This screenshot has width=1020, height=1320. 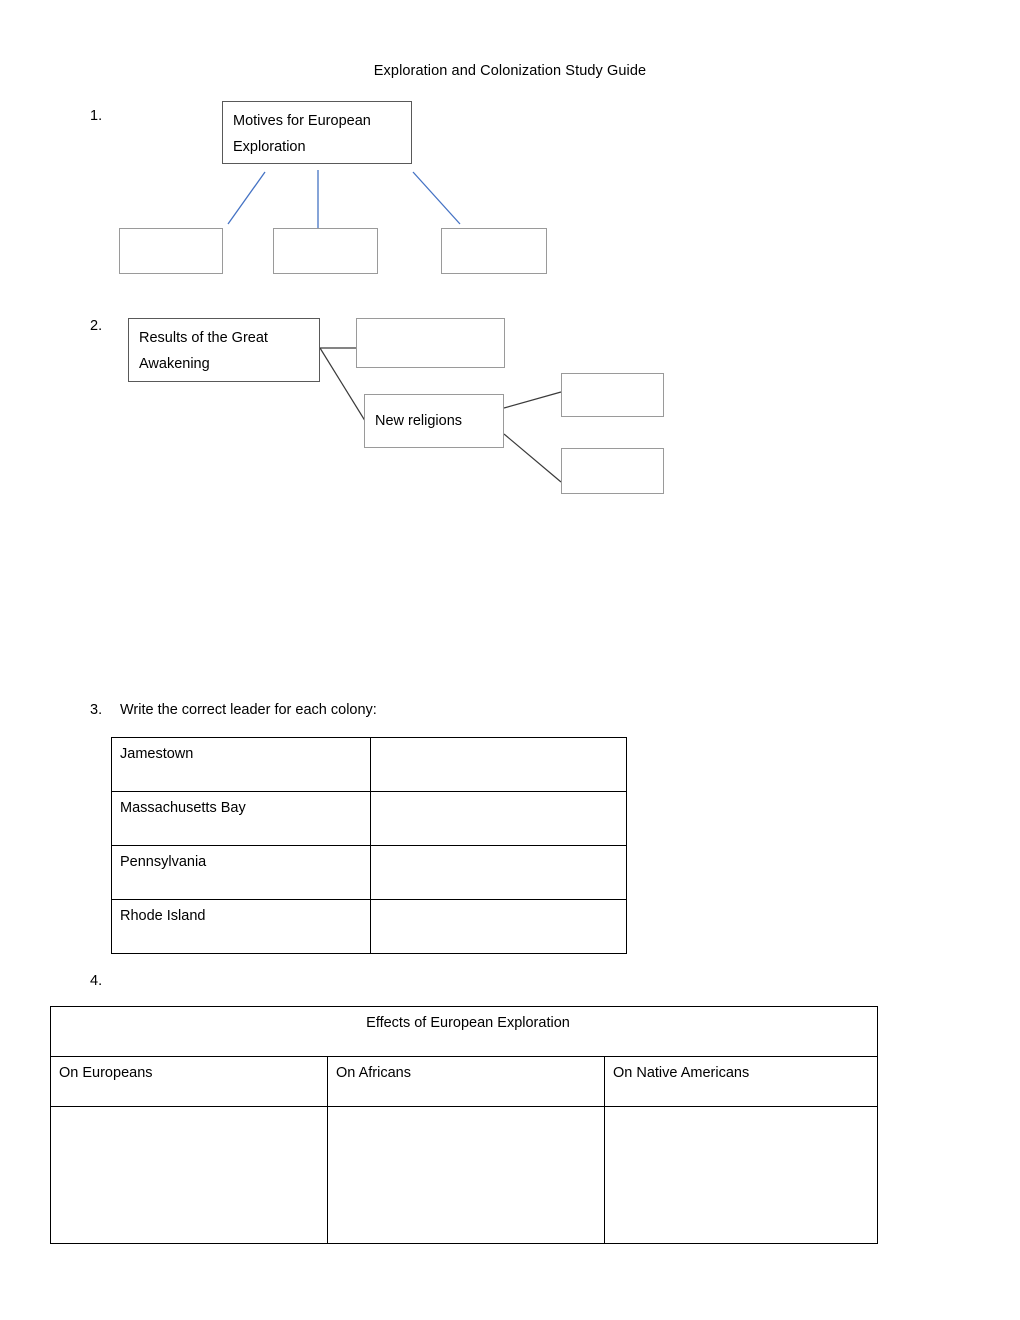 I want to click on colony-name-cell: Pennsylvania, so click(x=241, y=872).